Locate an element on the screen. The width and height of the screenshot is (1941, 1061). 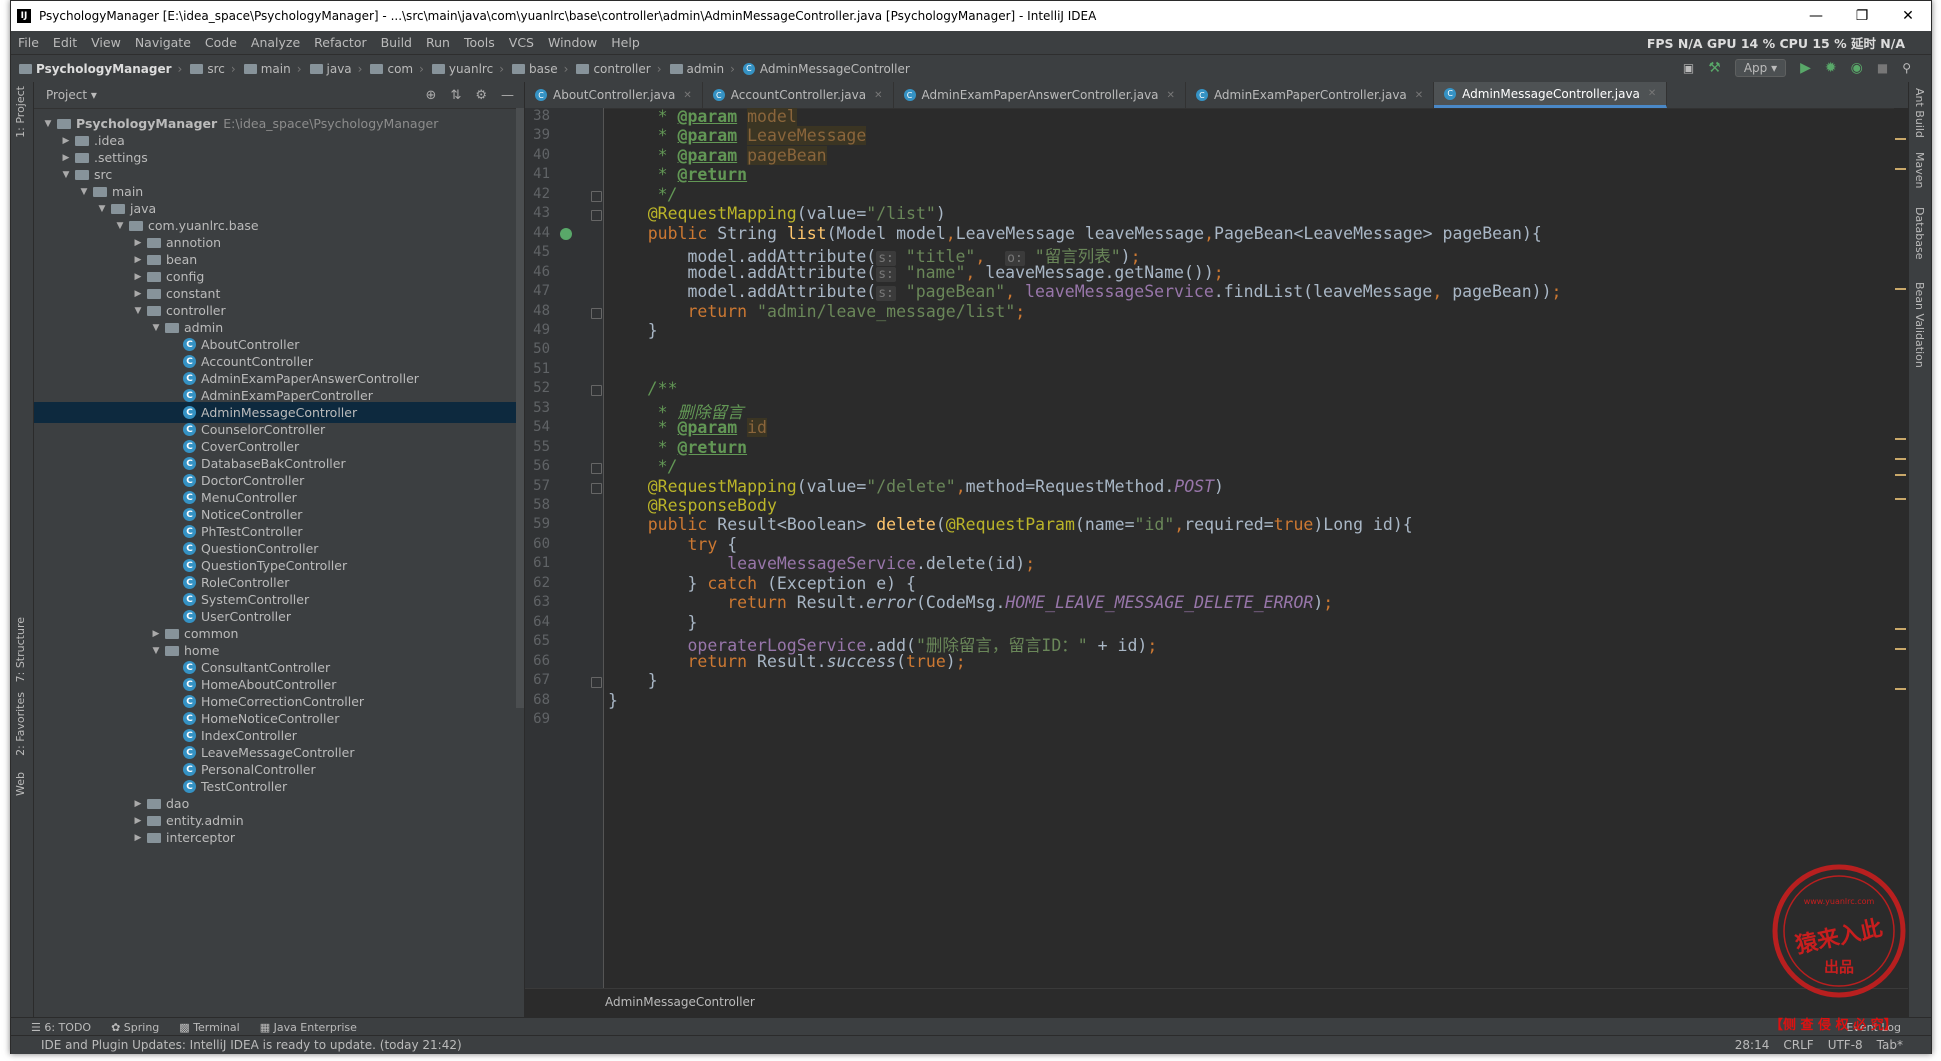
breadcrumb-item: com is located at coordinates (400, 69).